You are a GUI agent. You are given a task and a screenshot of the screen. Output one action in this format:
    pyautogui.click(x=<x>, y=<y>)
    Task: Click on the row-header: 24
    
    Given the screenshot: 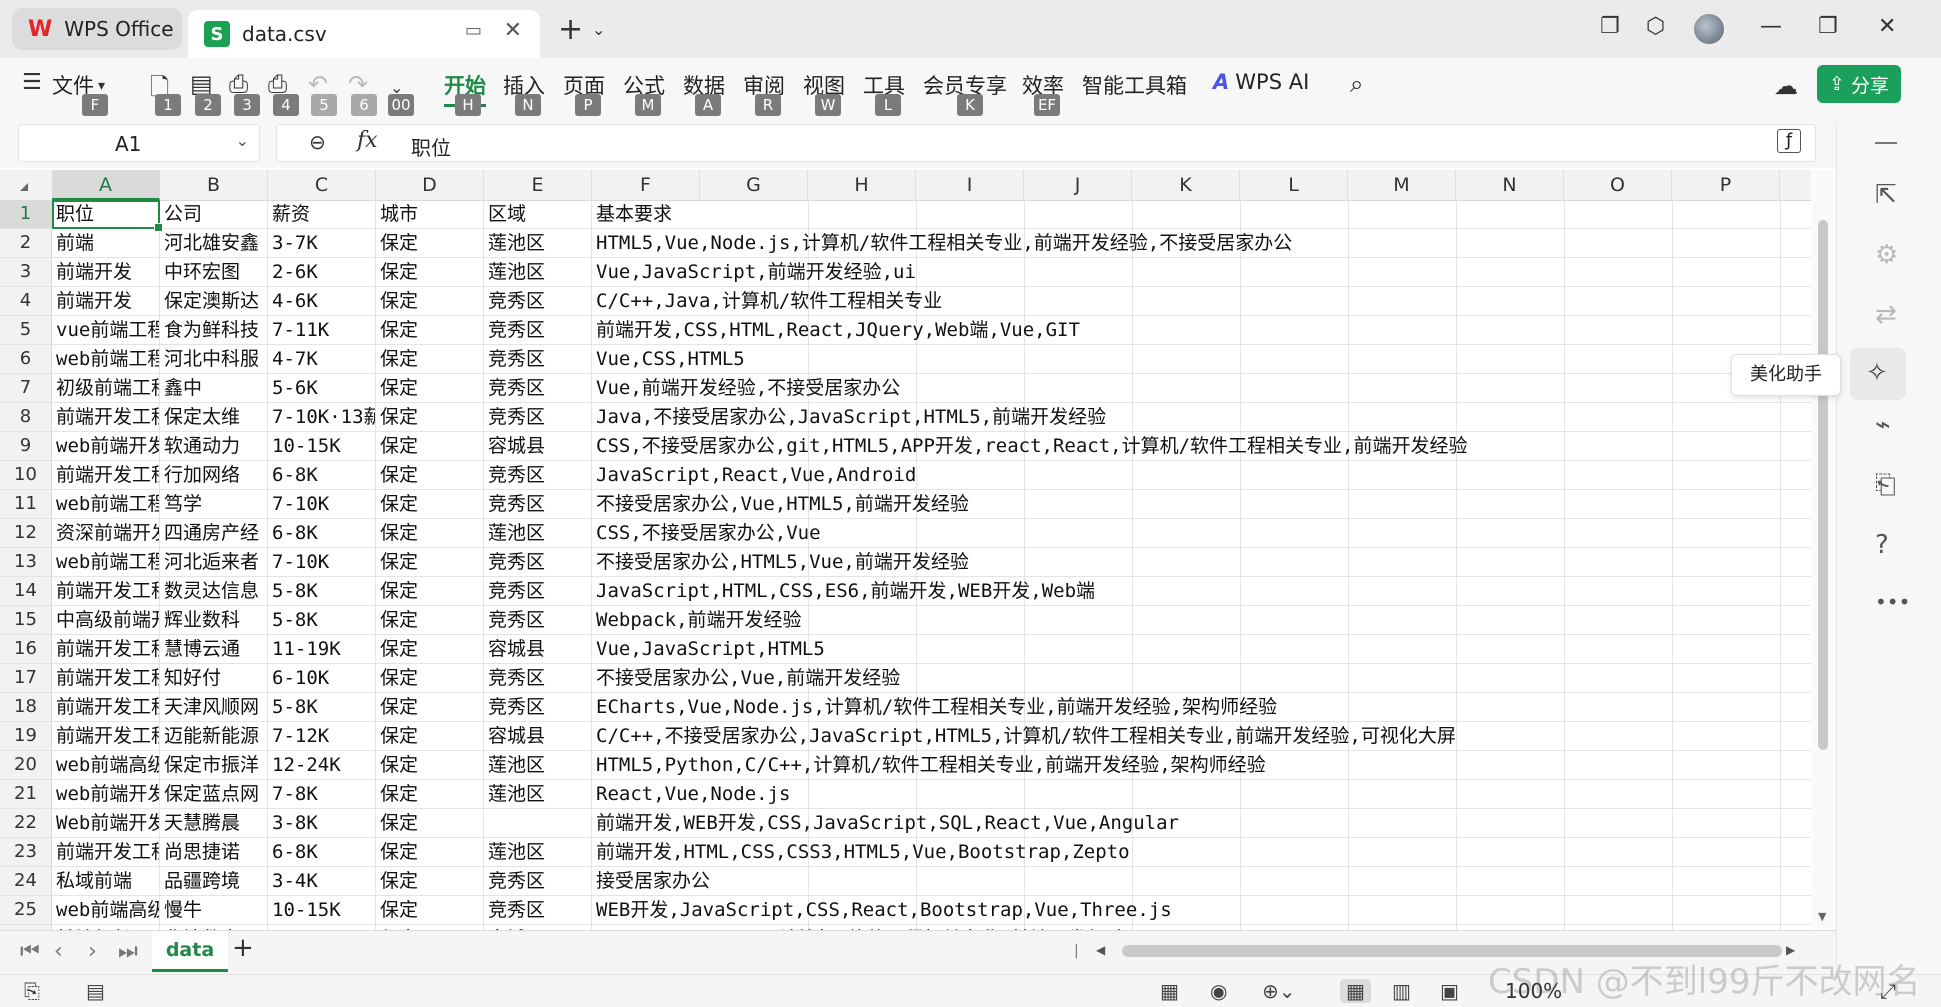 What is the action you would take?
    pyautogui.click(x=26, y=881)
    